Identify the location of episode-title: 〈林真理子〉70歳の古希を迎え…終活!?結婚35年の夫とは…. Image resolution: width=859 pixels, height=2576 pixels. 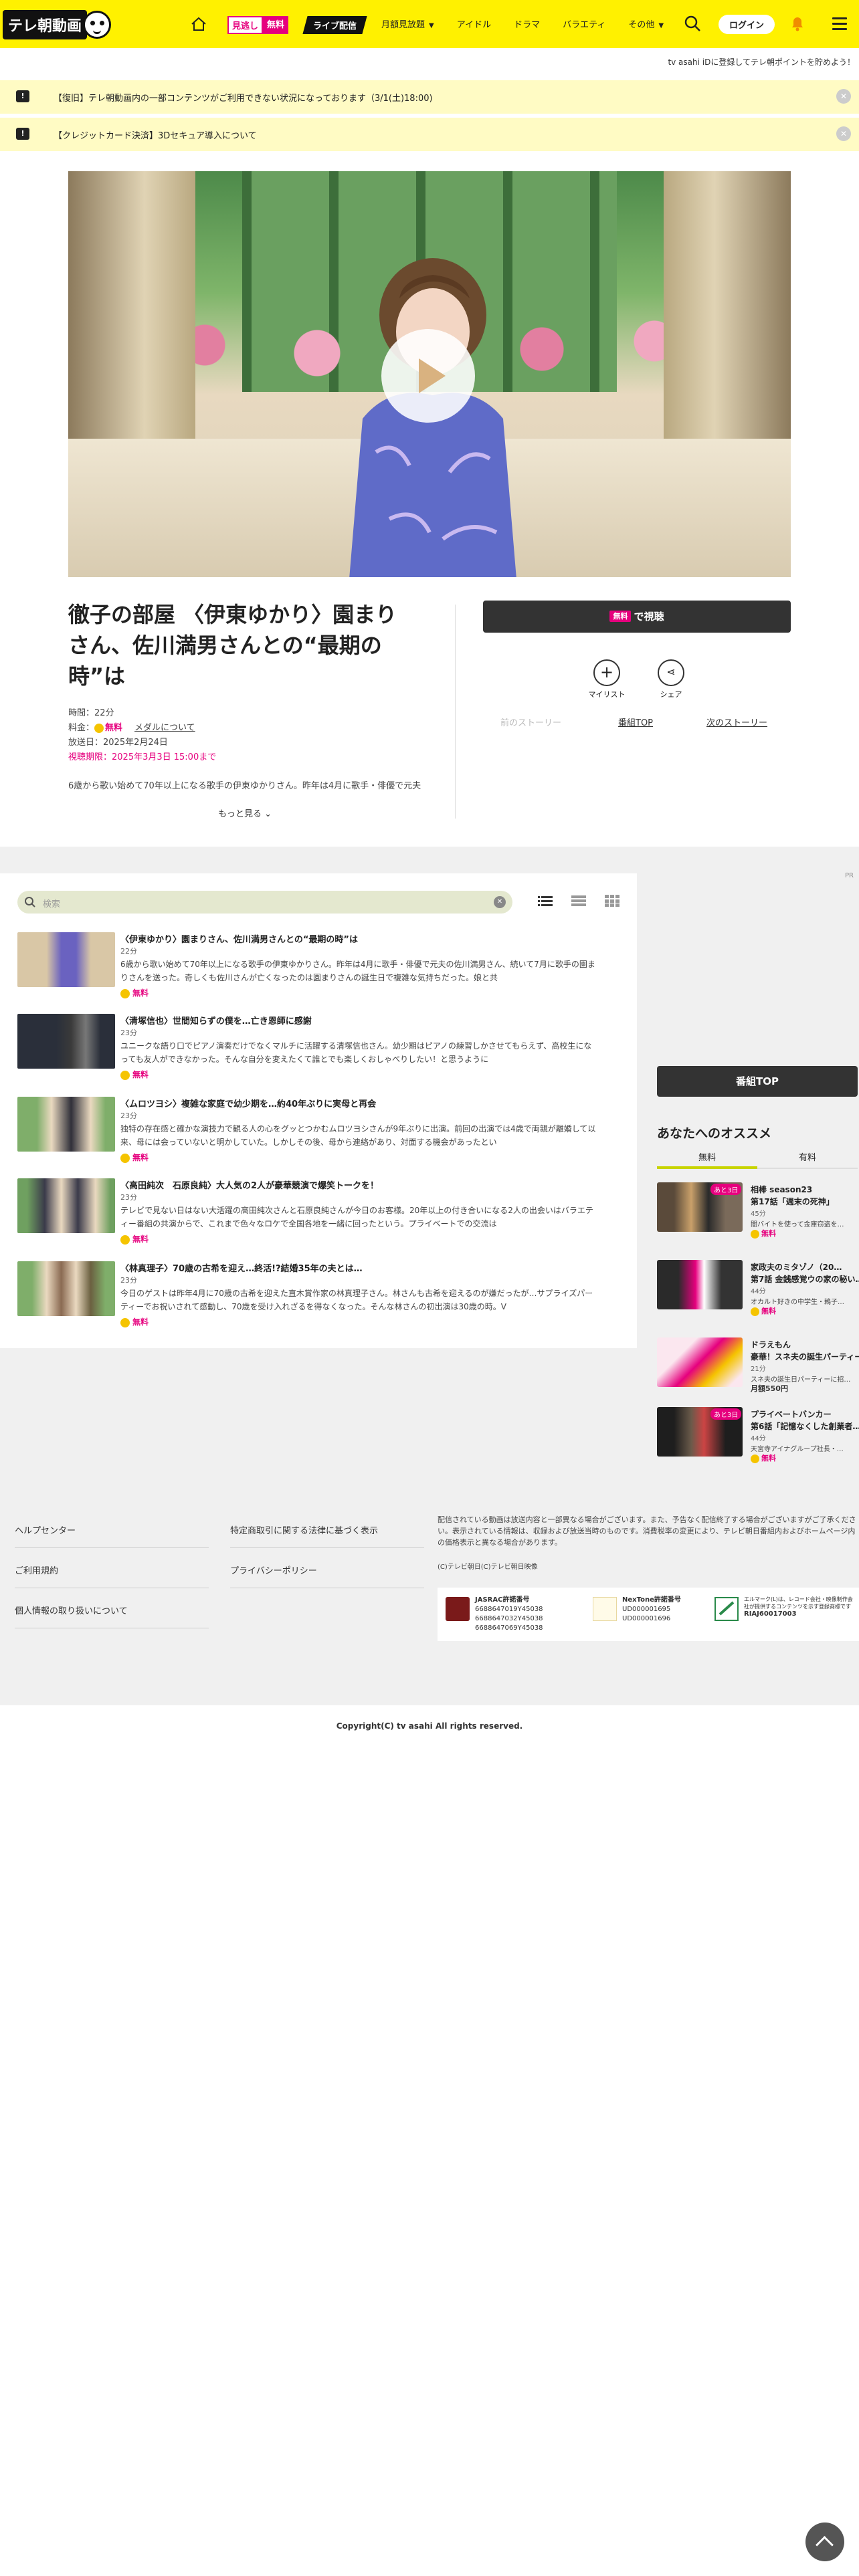
(242, 1269).